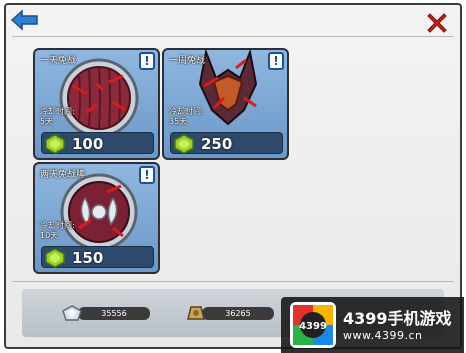 The height and width of the screenshot is (353, 466). I want to click on price-value: 100, so click(88, 144).